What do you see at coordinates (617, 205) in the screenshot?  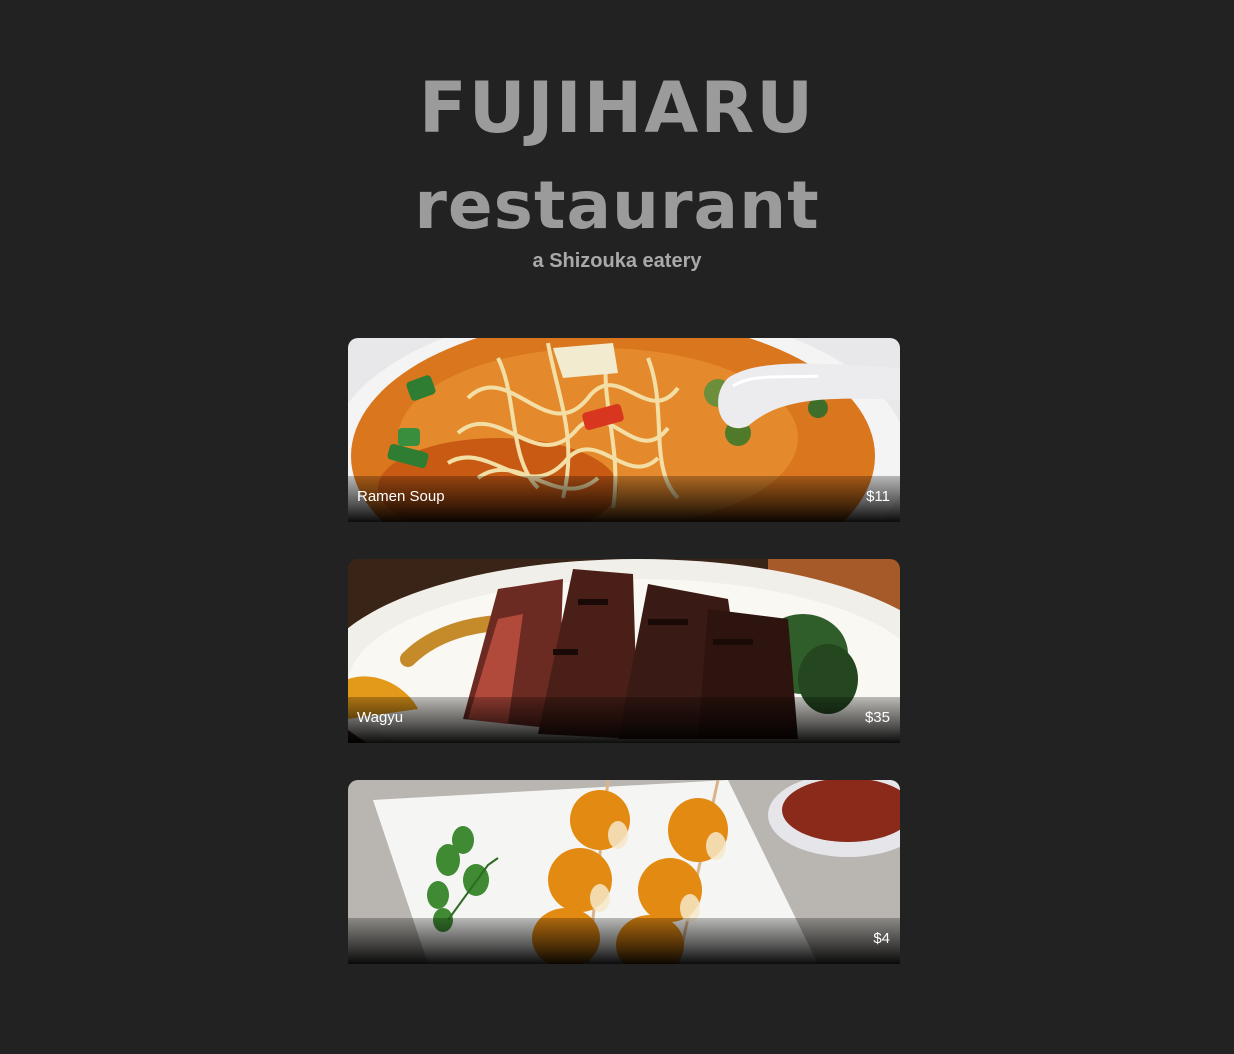 I see `brand-subtitle: restaurant` at bounding box center [617, 205].